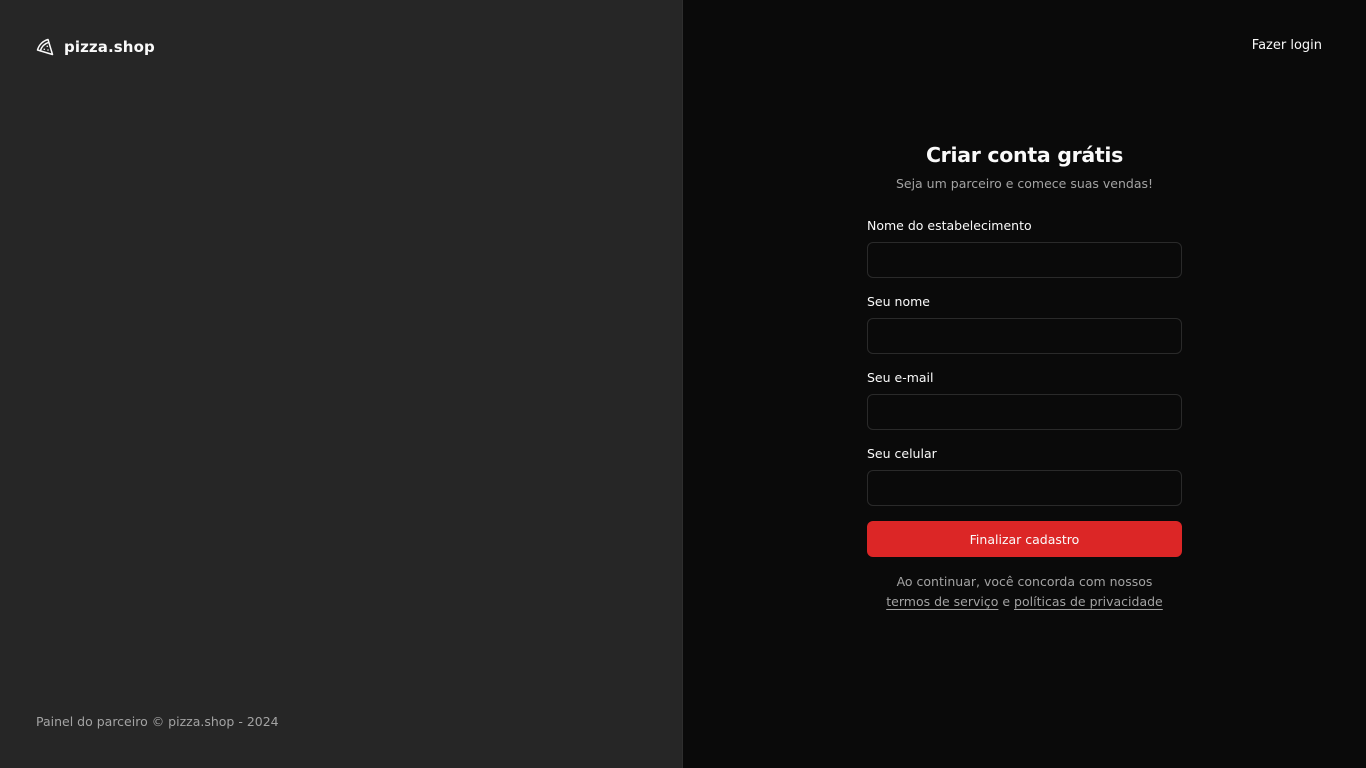  I want to click on privacy-policy-link: políticas de privacidade, so click(1088, 601).